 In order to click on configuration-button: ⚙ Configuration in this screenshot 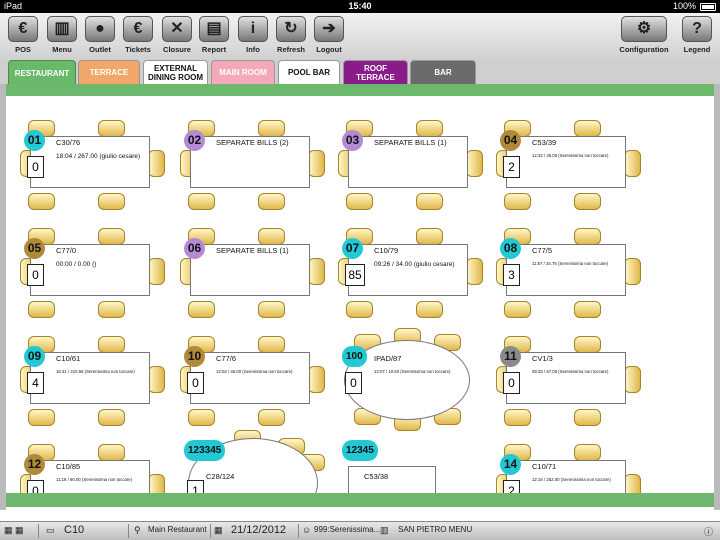, I will do `click(644, 37)`.